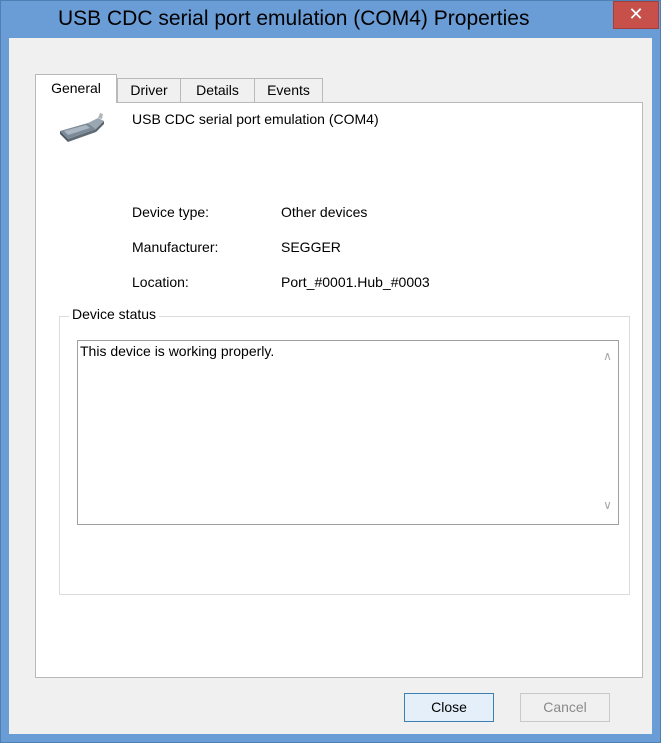  Describe the element at coordinates (607, 507) in the screenshot. I see `scroll-down-icon: ∨` at that location.